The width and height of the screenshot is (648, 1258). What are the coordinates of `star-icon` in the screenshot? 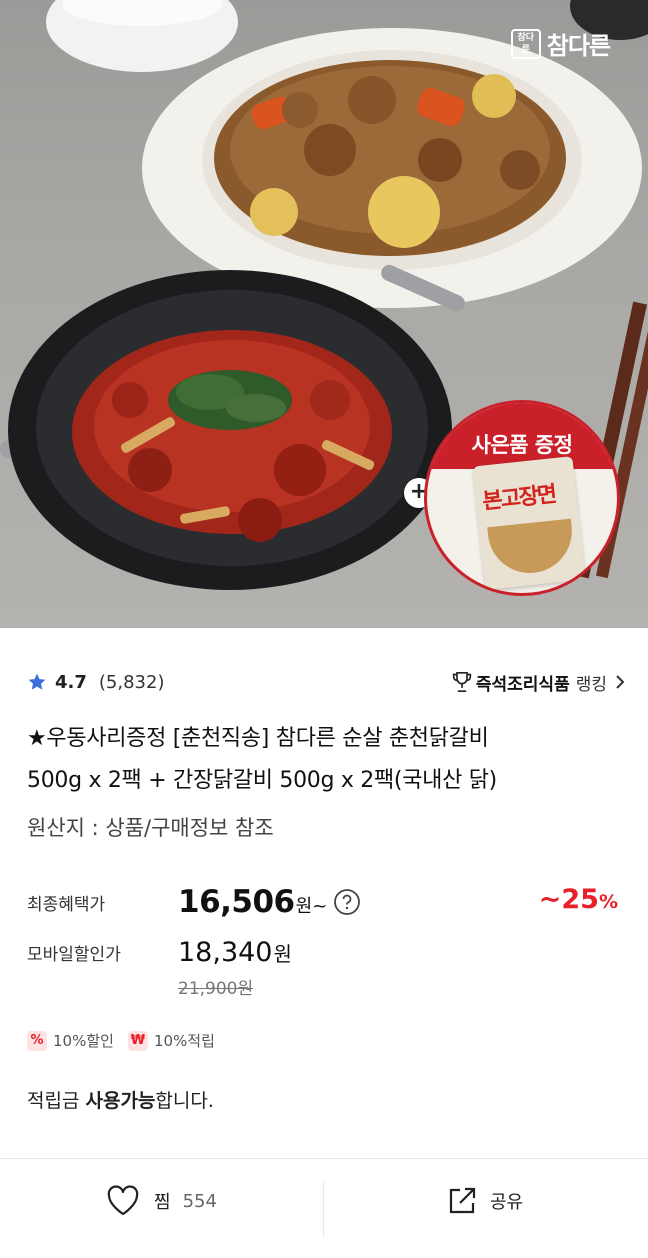 It's located at (37, 681).